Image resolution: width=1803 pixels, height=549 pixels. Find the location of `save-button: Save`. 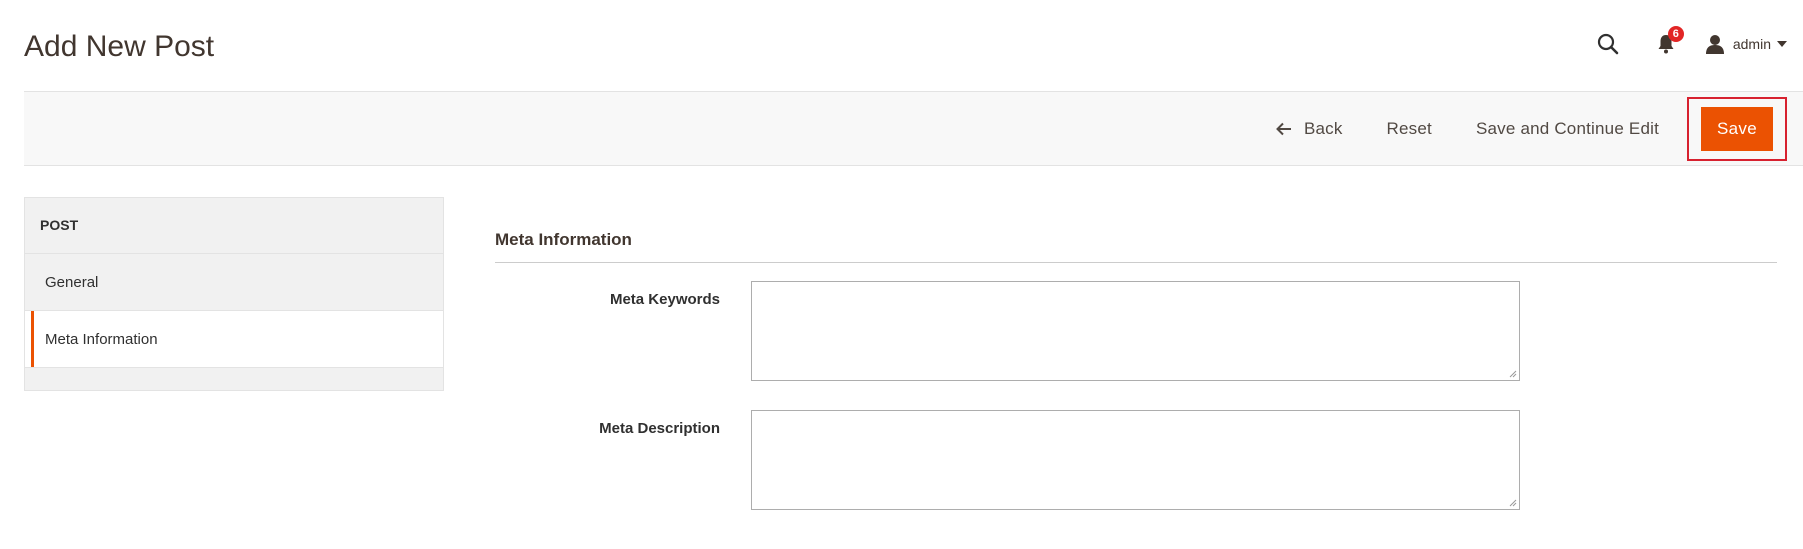

save-button: Save is located at coordinates (1737, 128).